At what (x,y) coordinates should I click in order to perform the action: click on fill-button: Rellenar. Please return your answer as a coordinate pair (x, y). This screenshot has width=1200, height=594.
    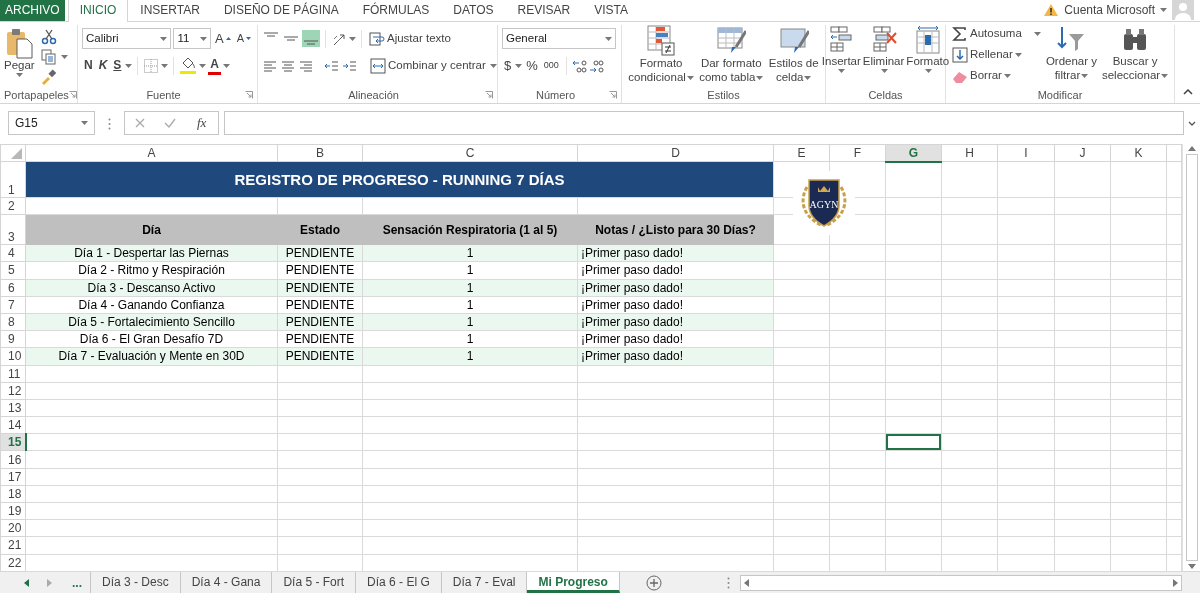
    Looking at the image, I should click on (996, 55).